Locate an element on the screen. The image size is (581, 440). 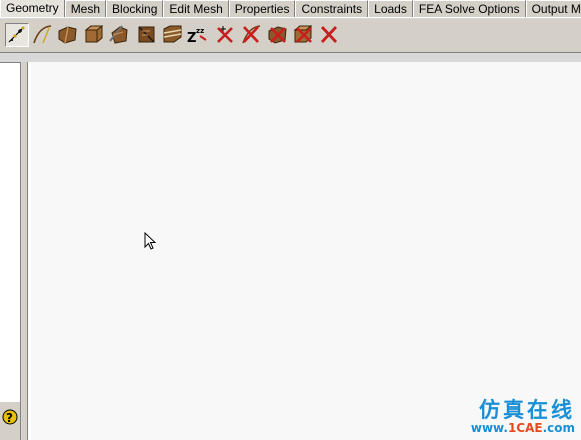
tab-fea-solve-options: FEA Solve Options is located at coordinates (469, 8).